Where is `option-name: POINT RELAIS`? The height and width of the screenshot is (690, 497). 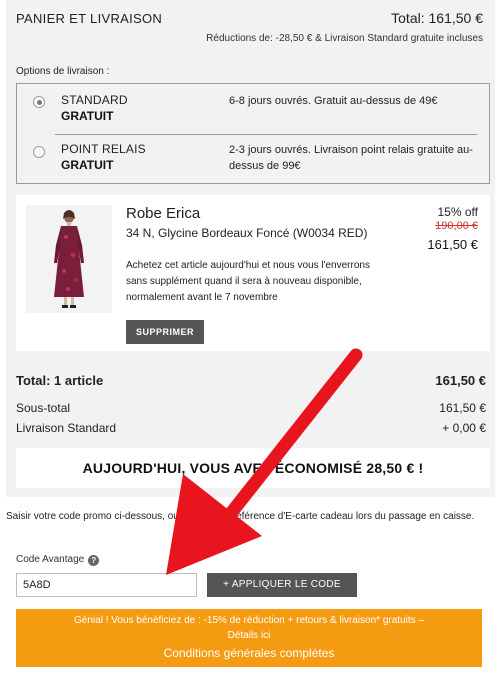
option-name: POINT RELAIS is located at coordinates (103, 149).